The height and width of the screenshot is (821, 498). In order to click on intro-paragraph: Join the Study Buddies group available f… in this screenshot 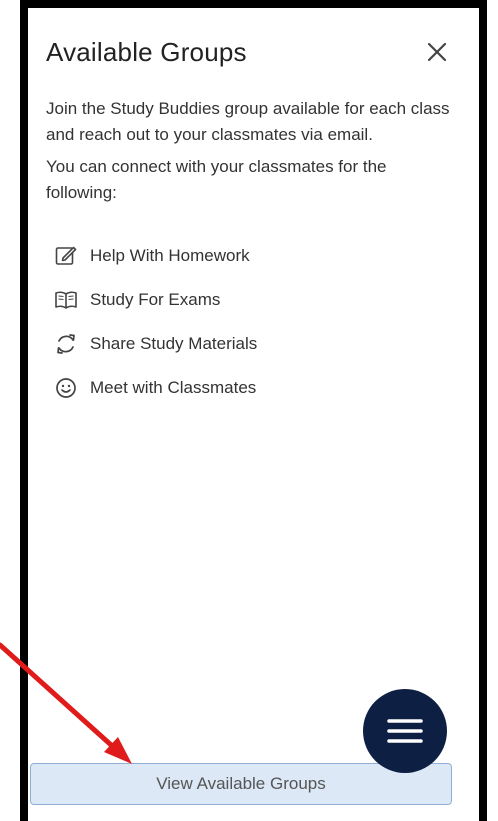, I will do `click(248, 121)`.